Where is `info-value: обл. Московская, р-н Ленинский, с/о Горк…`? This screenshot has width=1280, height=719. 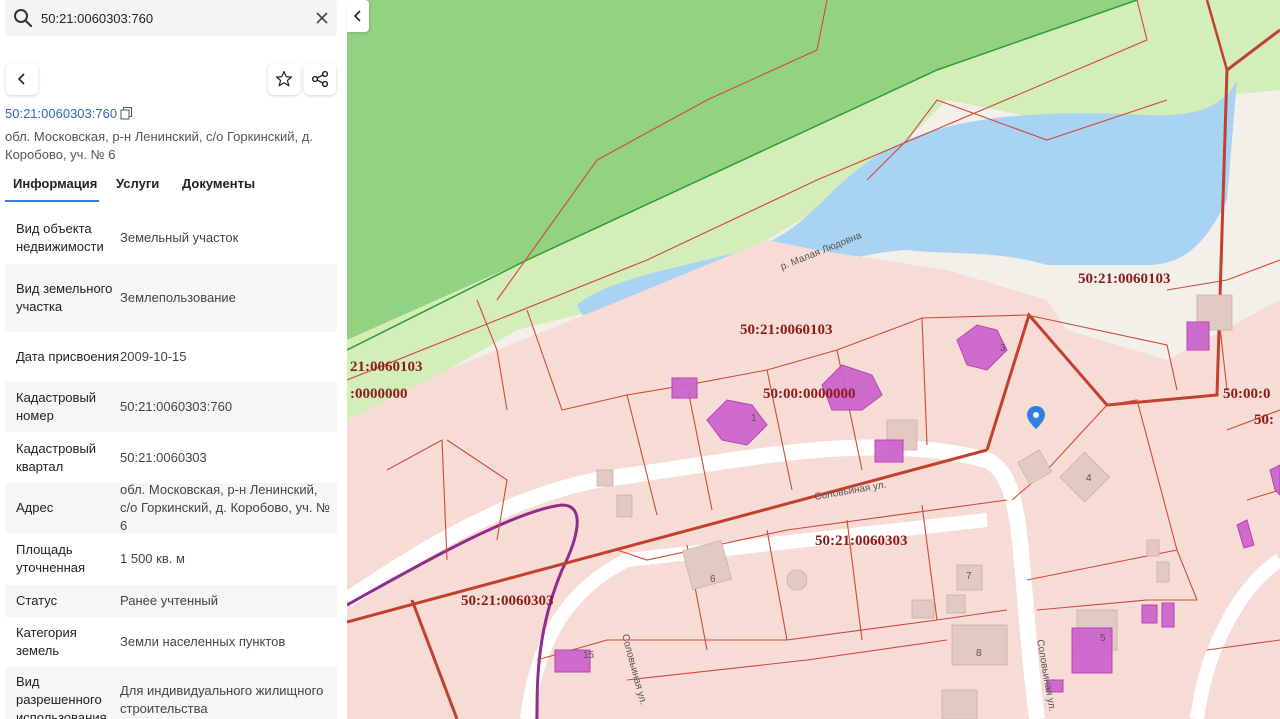 info-value: обл. Московская, р-н Ленинский, с/о Горк… is located at coordinates (225, 507).